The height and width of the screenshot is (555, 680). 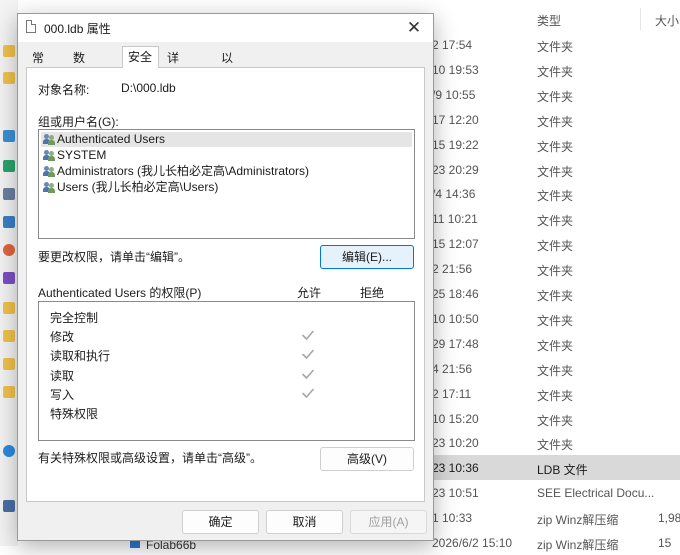 What do you see at coordinates (150, 458) in the screenshot?
I see `advanced-hint: 有关特殊权限或高级设置，请单击“高级”。` at bounding box center [150, 458].